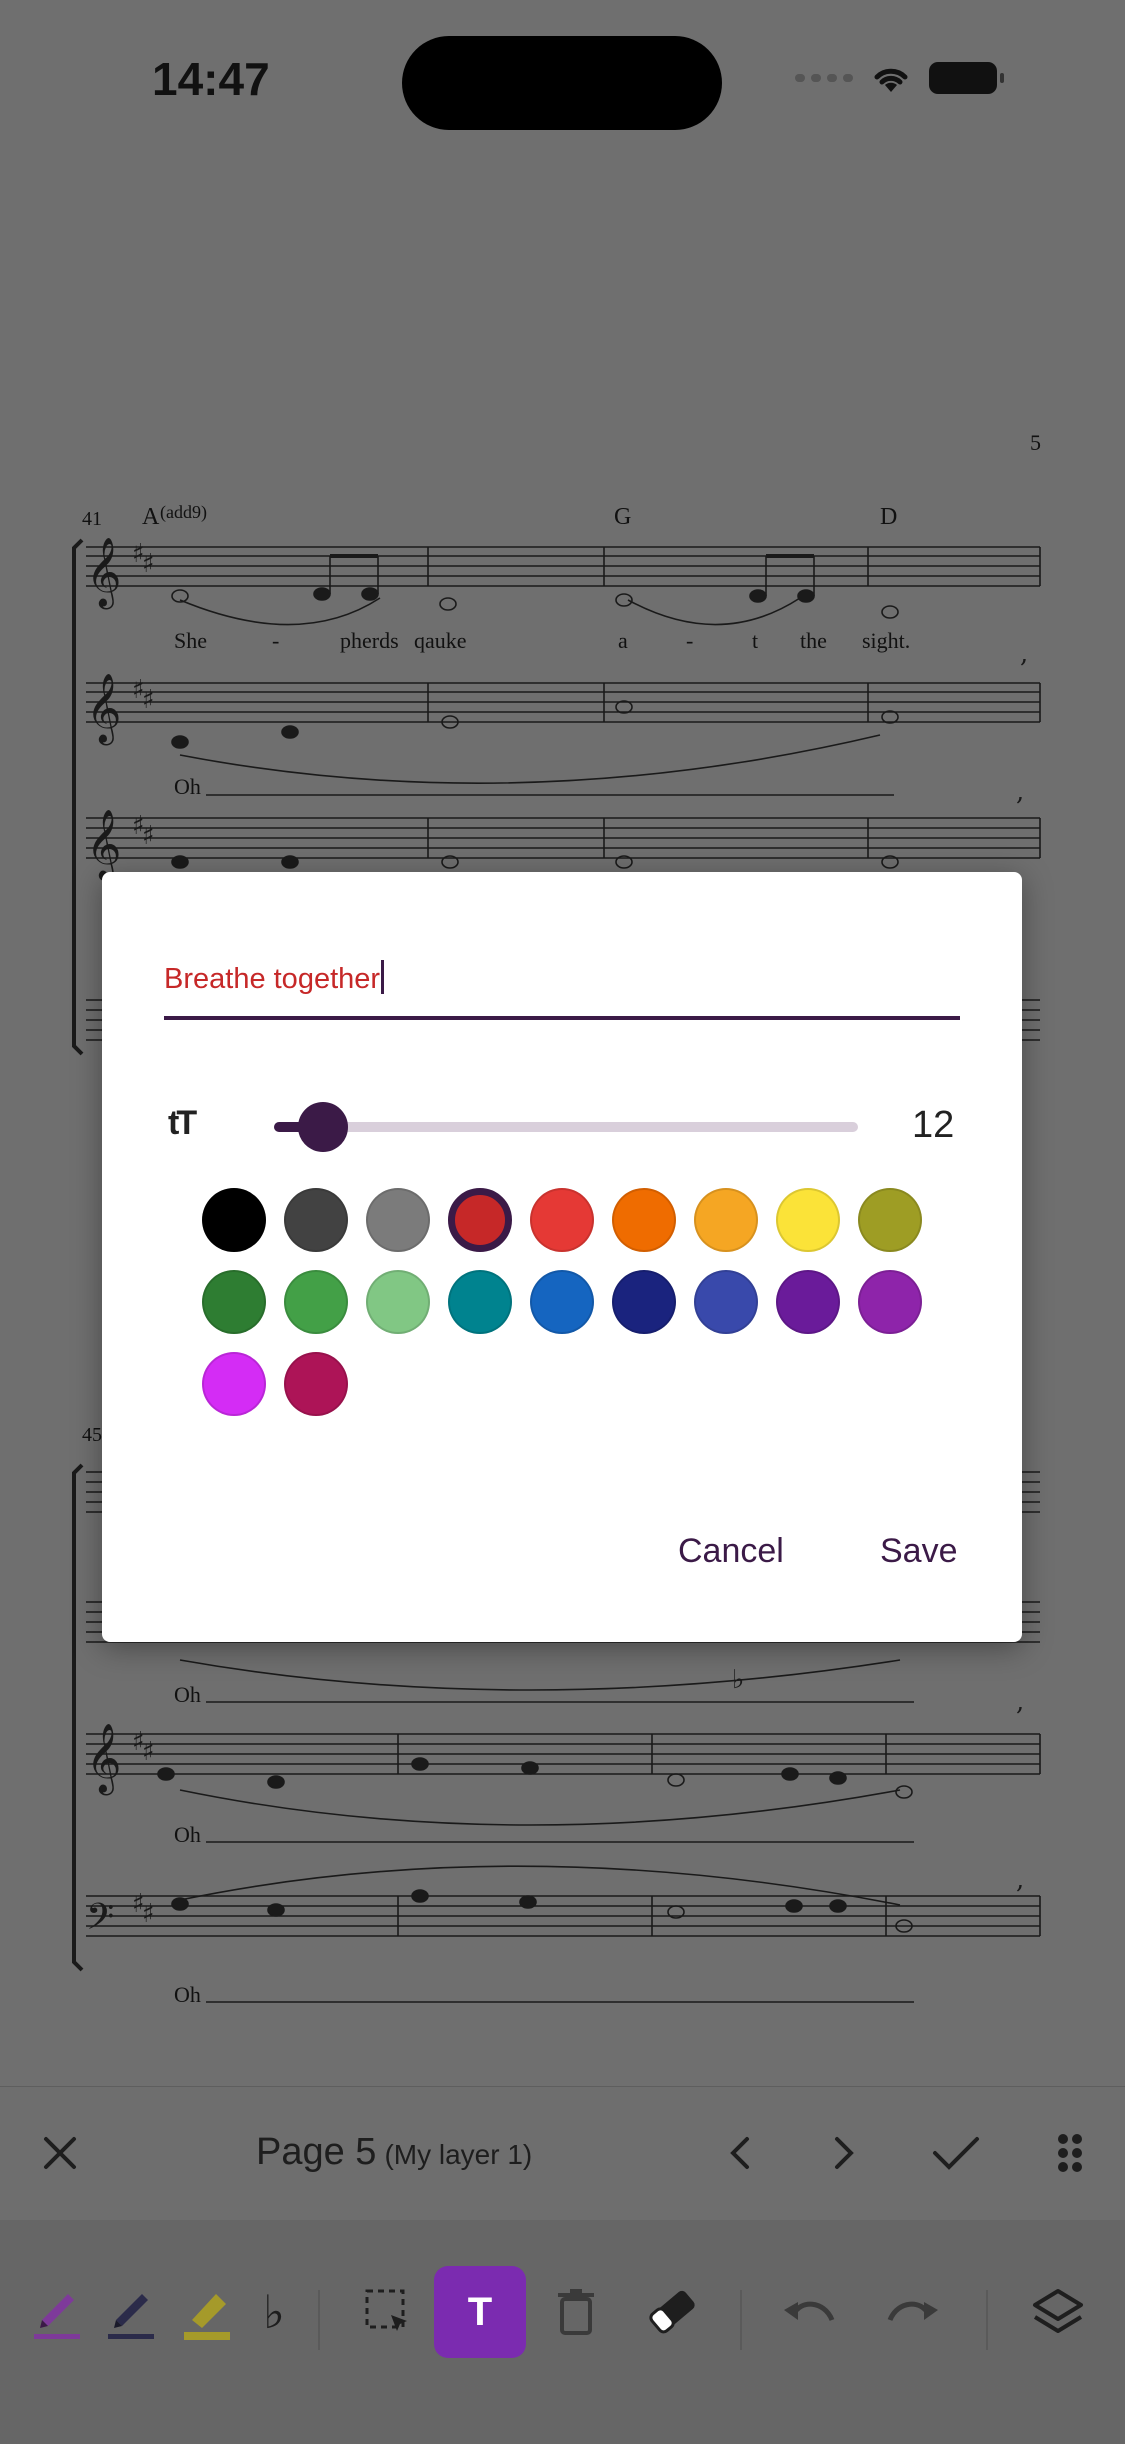 The image size is (1125, 2444). I want to click on close-icon, so click(60, 2153).